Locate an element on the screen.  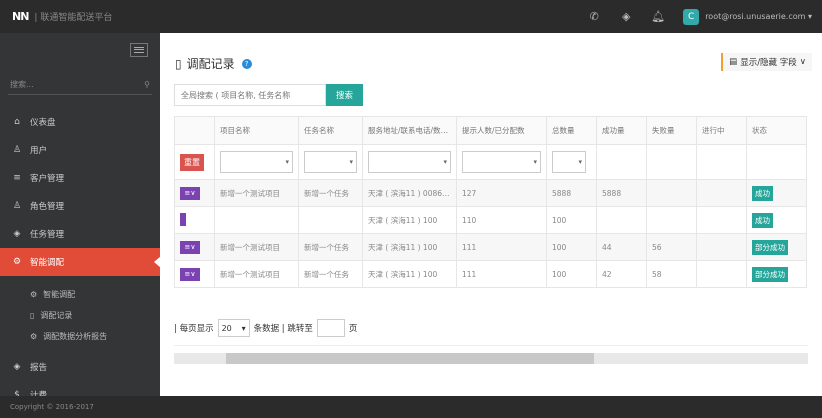
horizontal-scrollbar is located at coordinates (491, 358).